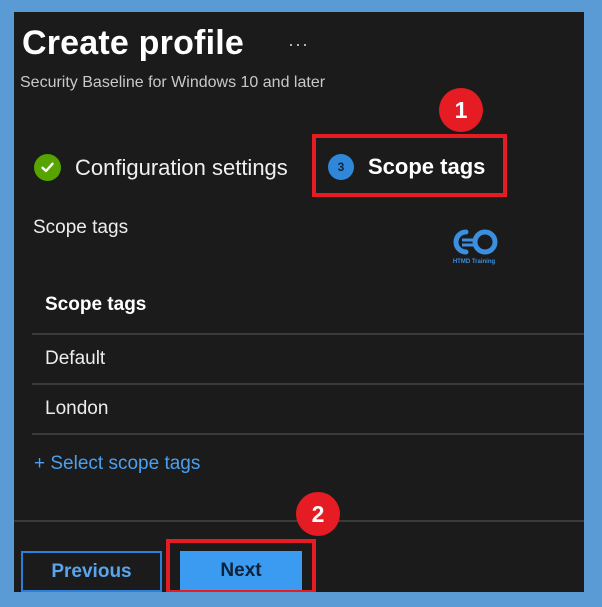 This screenshot has height=607, width=602. What do you see at coordinates (308, 306) in the screenshot?
I see `table-header: Scope tags` at bounding box center [308, 306].